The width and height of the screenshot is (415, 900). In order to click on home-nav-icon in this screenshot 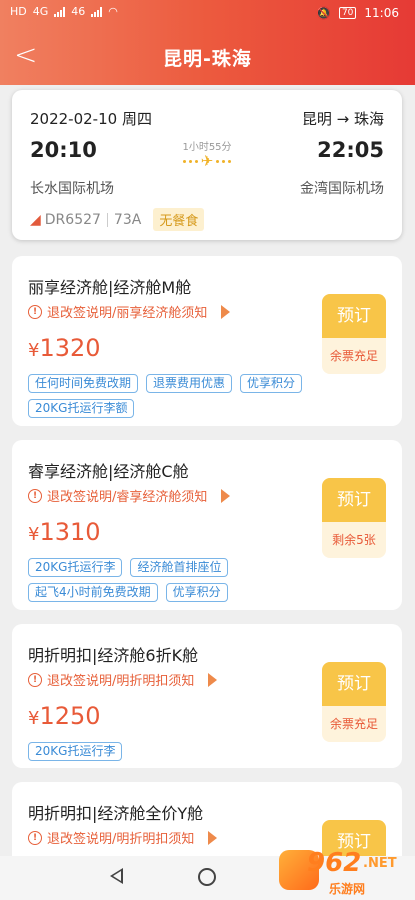, I will do `click(207, 877)`.